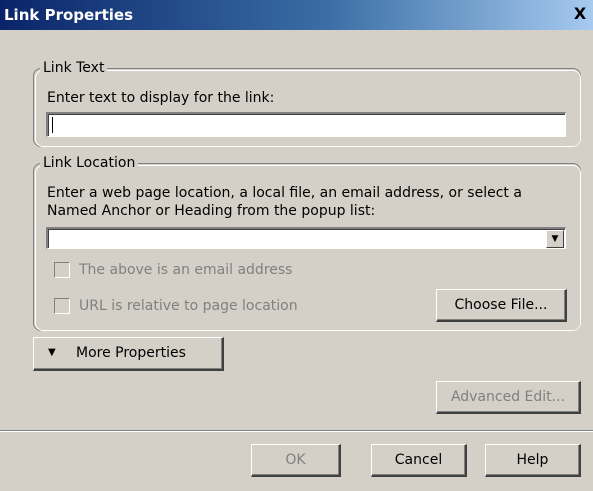 This screenshot has height=491, width=593. Describe the element at coordinates (186, 270) in the screenshot. I see `email-address-checkbox-label: The above is an email address` at that location.